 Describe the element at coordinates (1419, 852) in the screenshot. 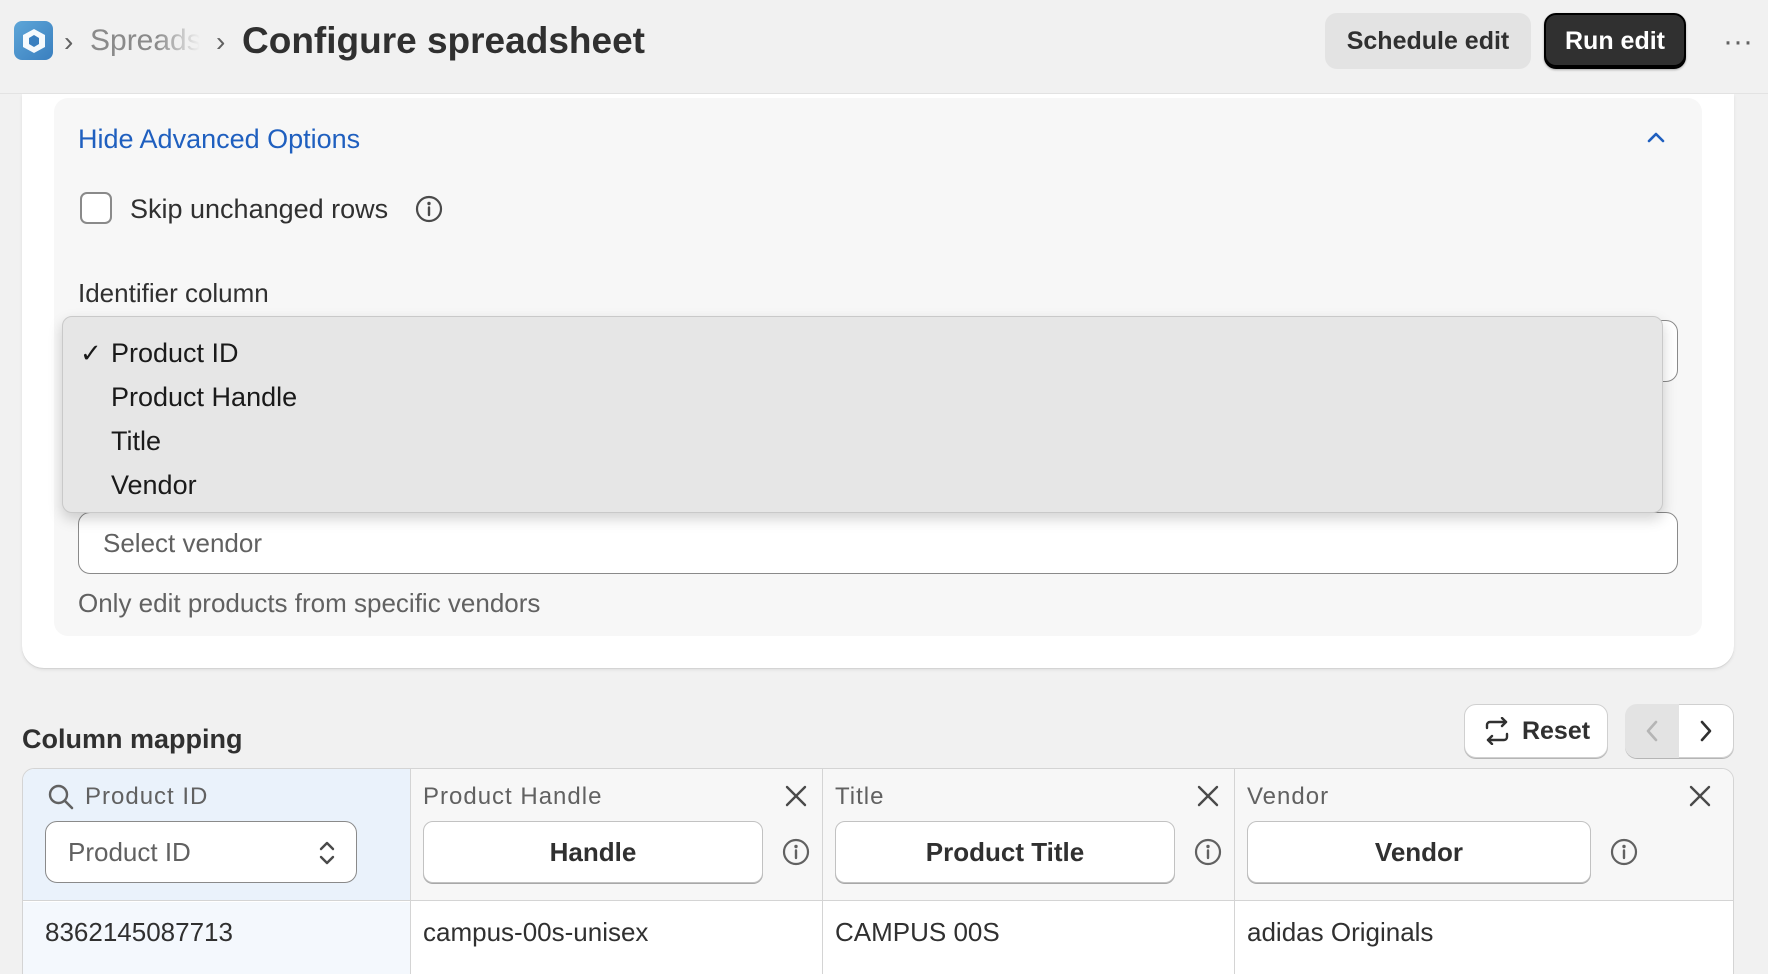

I see `mapped-field-button: Vendor` at that location.